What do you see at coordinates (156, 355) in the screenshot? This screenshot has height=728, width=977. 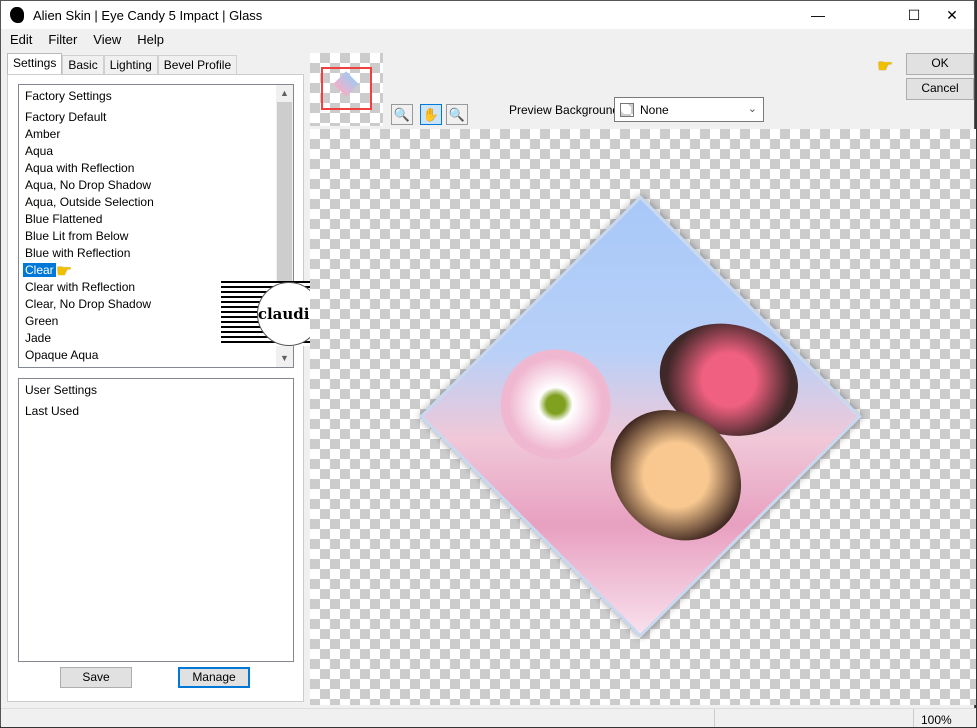 I see `list-item: Opaque Aqua` at bounding box center [156, 355].